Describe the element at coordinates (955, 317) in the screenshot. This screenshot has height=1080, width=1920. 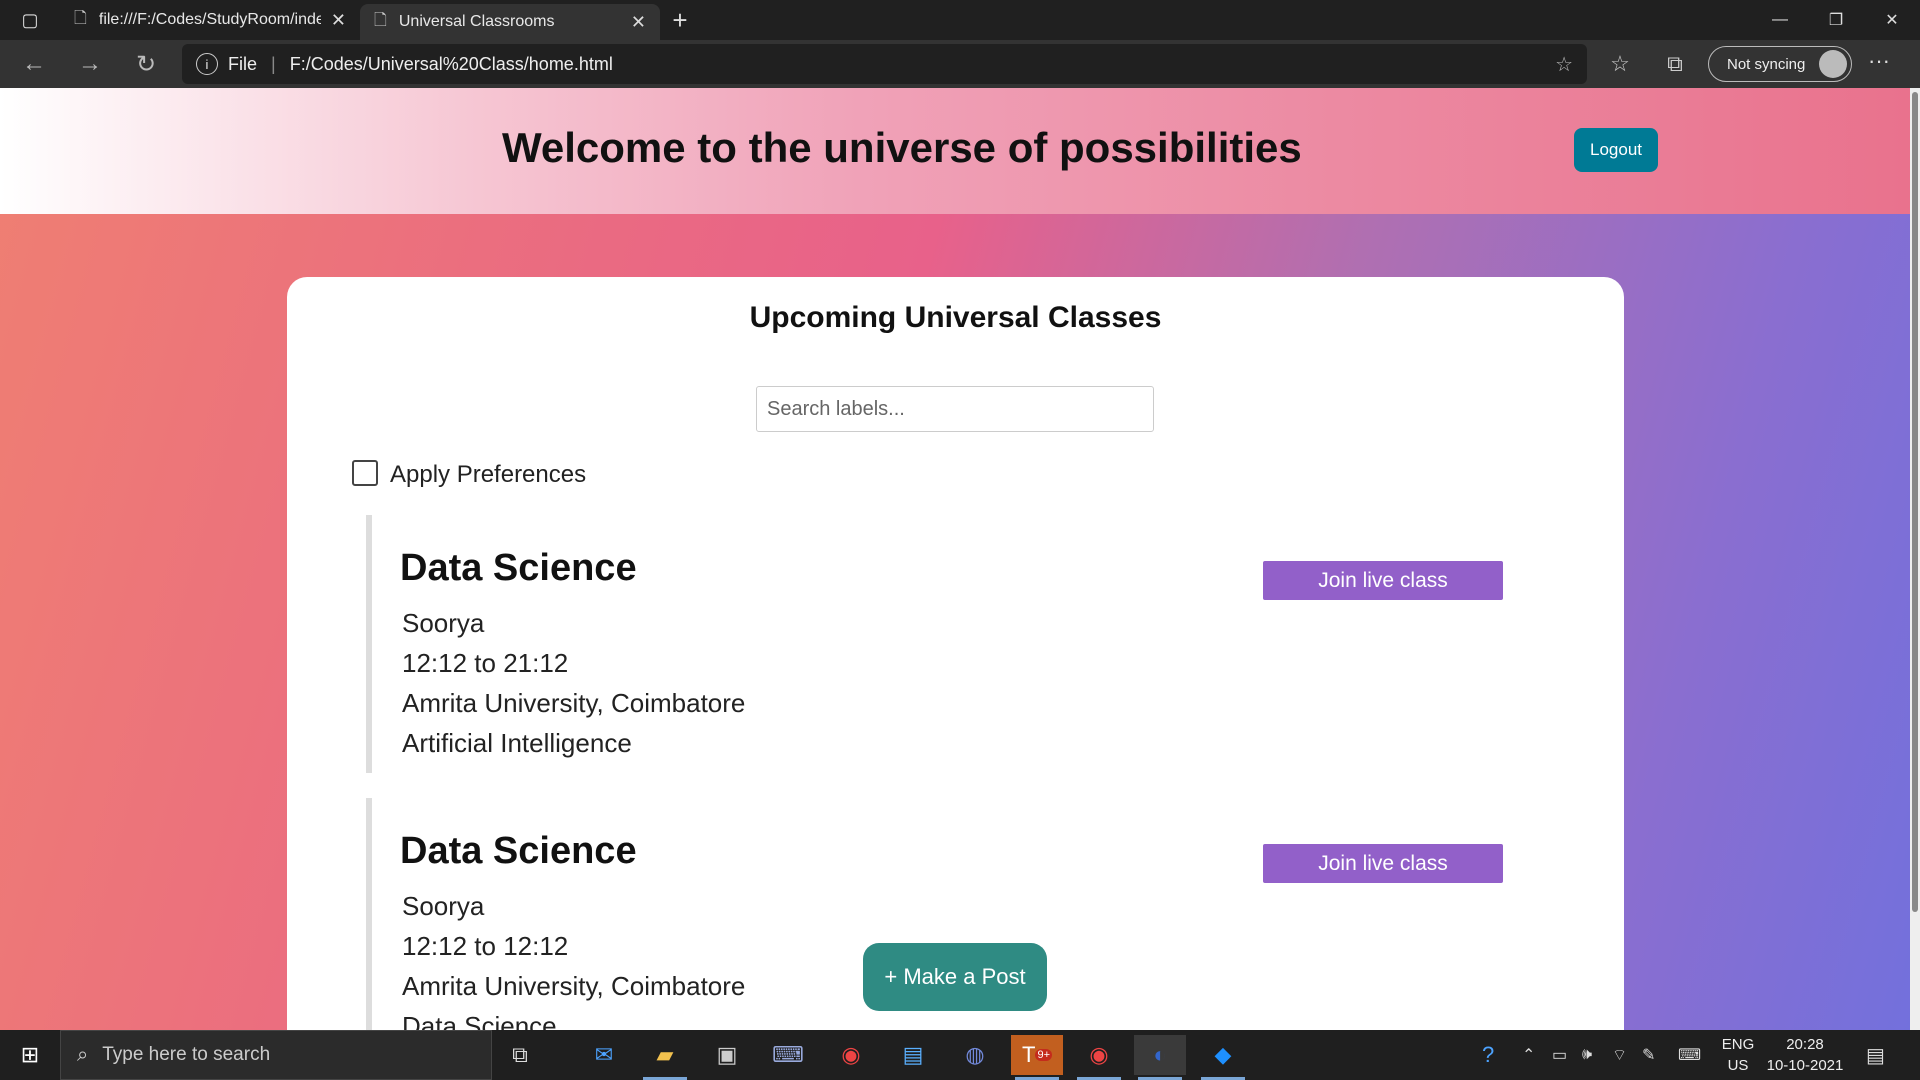
I see `classes-heading: Upcoming Universal Classes` at that location.